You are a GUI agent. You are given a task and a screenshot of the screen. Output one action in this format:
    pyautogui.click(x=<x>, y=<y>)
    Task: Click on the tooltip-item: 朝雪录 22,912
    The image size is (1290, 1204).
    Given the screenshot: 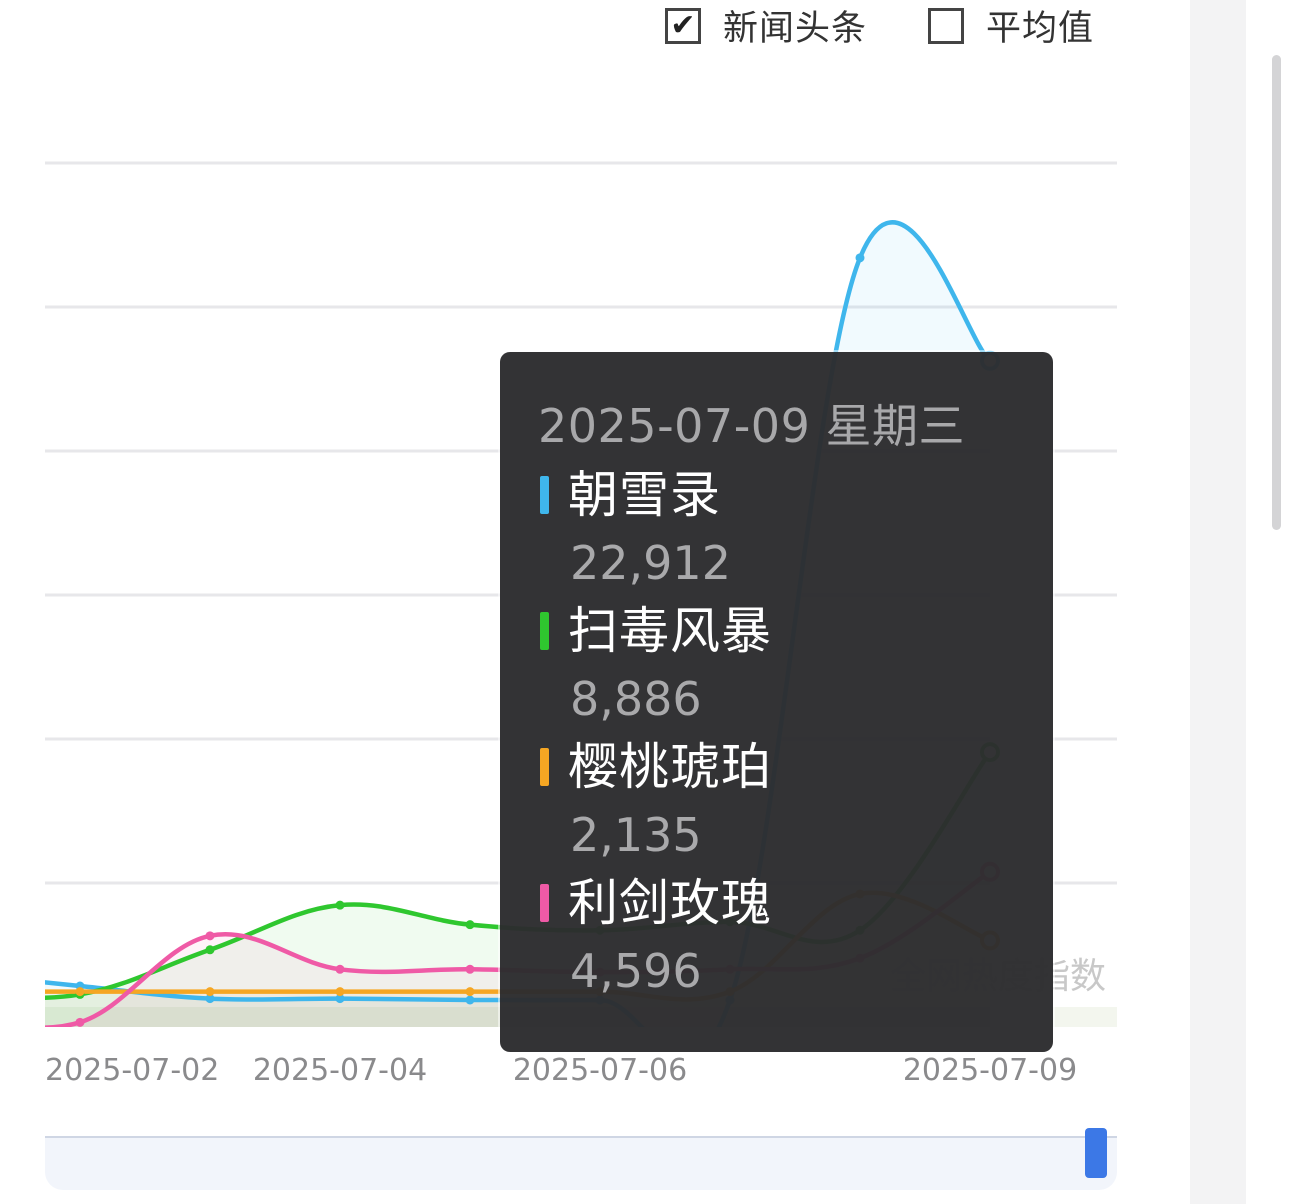 What is the action you would take?
    pyautogui.click(x=795, y=528)
    